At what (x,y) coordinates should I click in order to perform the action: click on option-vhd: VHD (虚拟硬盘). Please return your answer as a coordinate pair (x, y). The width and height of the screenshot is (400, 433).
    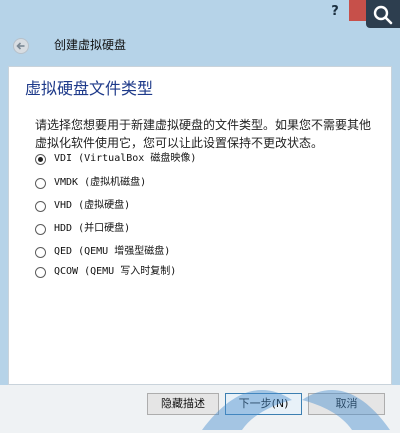
    Looking at the image, I should click on (82, 206).